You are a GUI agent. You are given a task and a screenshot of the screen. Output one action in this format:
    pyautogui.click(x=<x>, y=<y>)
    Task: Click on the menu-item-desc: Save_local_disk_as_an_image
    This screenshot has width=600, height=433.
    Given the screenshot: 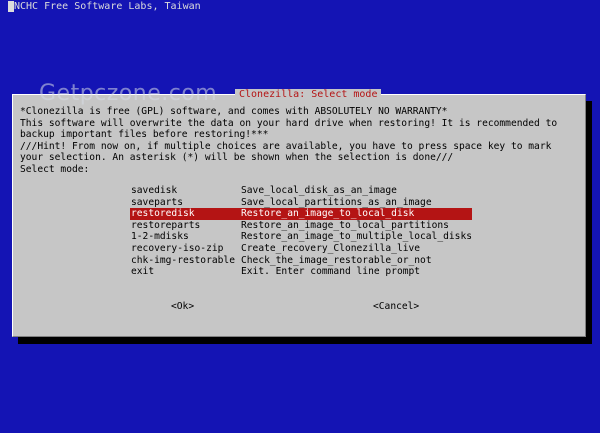 What is the action you would take?
    pyautogui.click(x=319, y=190)
    